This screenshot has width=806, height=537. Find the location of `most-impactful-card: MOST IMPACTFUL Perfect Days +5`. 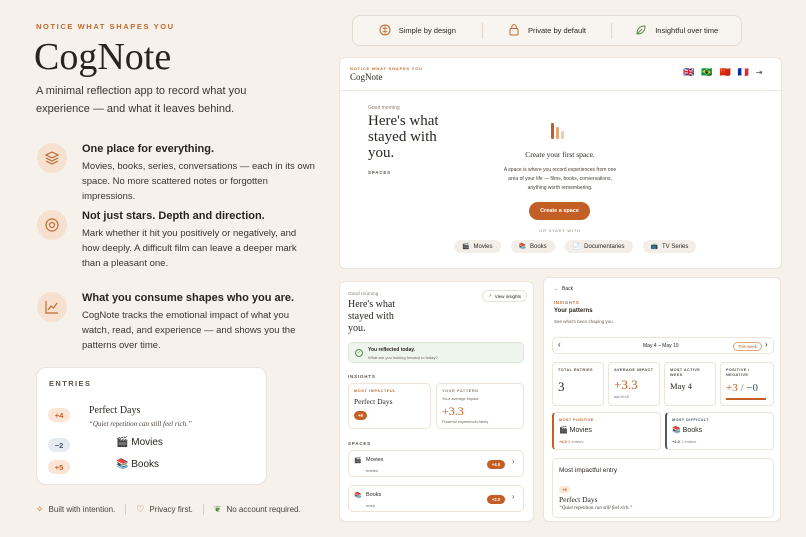

most-impactful-card: MOST IMPACTFUL Perfect Days +5 is located at coordinates (389, 406).